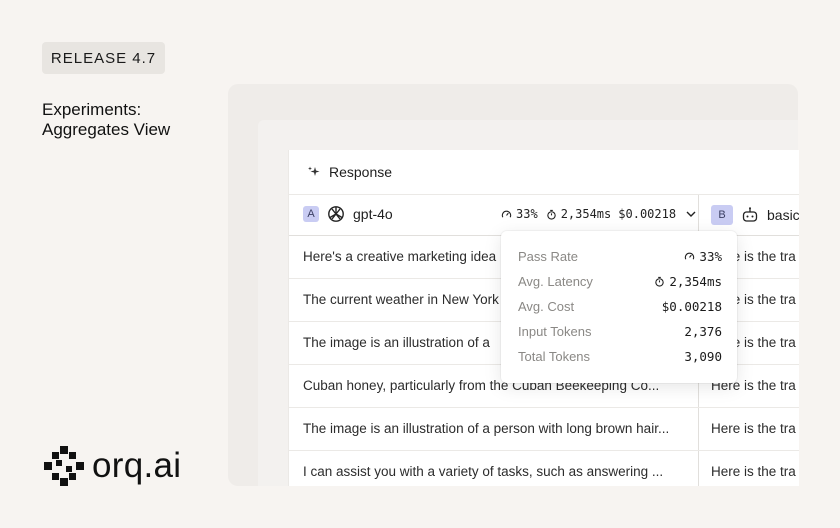 This screenshot has width=840, height=528. I want to click on tooltip-pass-rate: Pass Rate 33%, so click(620, 256).